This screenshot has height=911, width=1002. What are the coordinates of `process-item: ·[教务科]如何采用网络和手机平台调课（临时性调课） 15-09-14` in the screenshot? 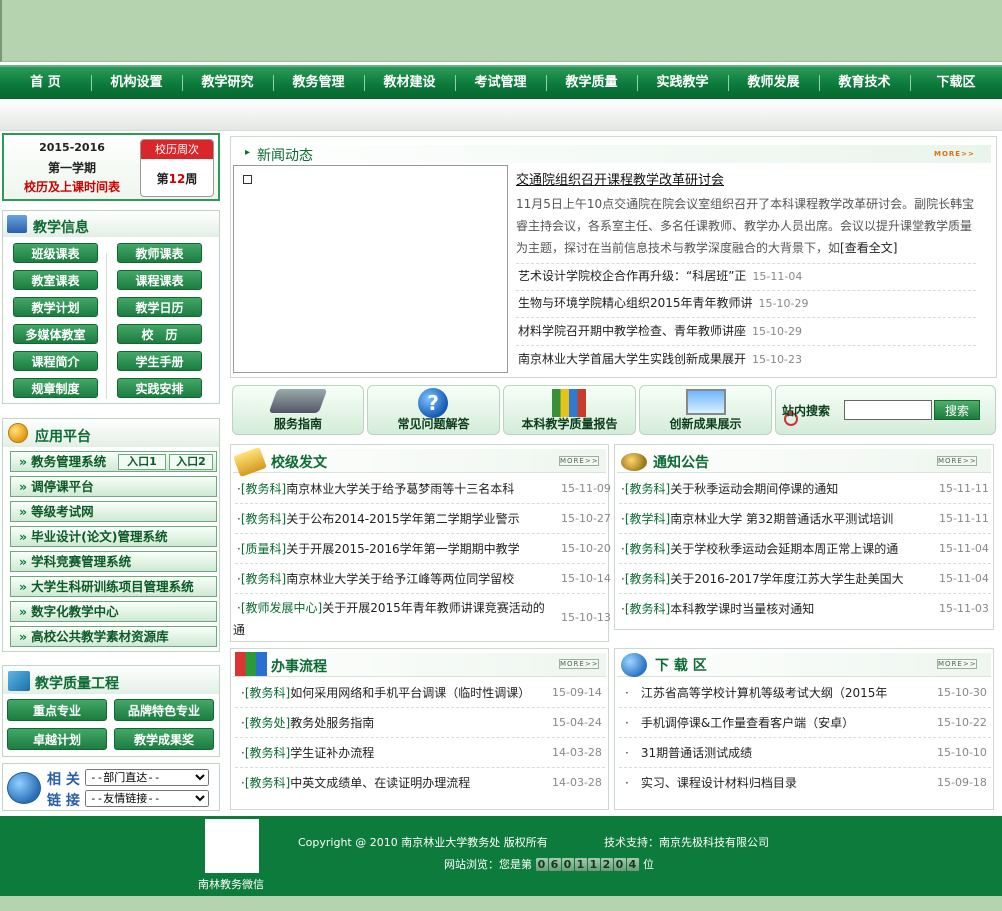 It's located at (422, 693).